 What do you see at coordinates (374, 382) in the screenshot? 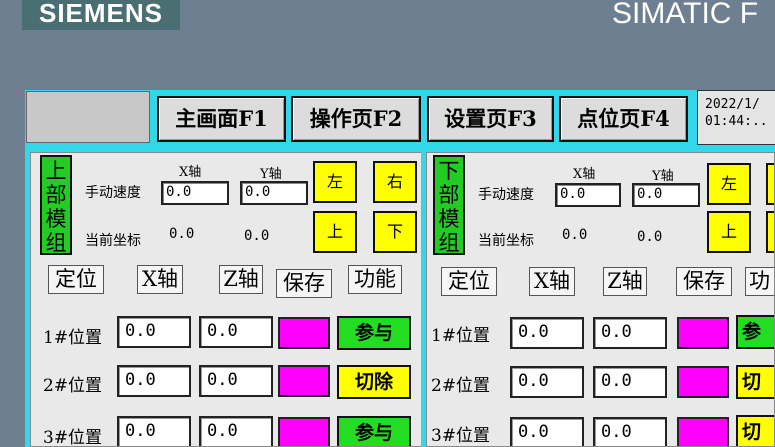
I see `row-2-action-button: 切除` at bounding box center [374, 382].